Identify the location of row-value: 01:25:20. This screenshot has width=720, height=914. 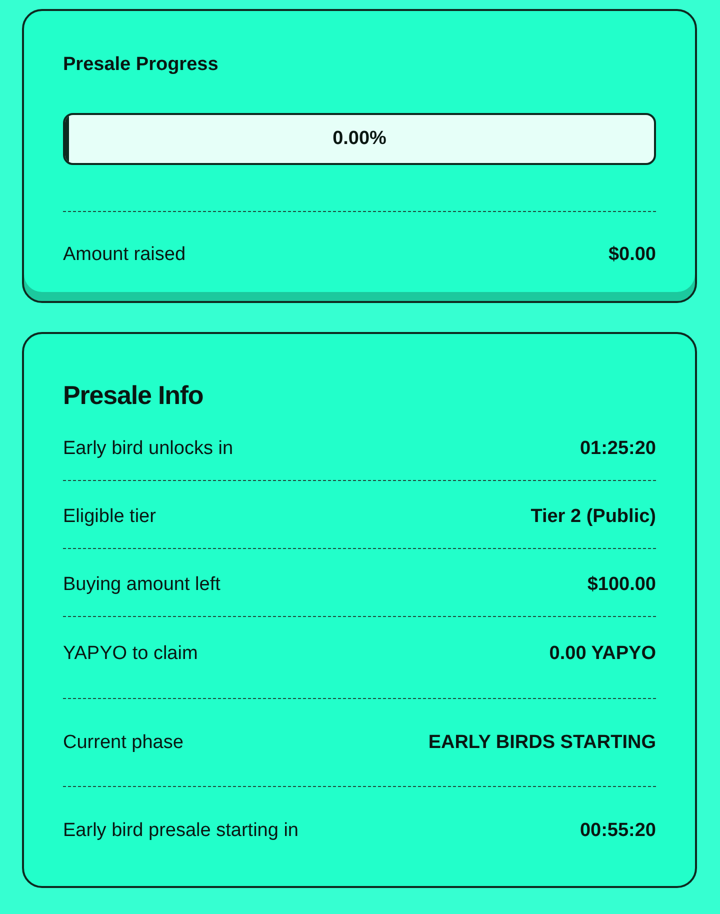
(618, 449).